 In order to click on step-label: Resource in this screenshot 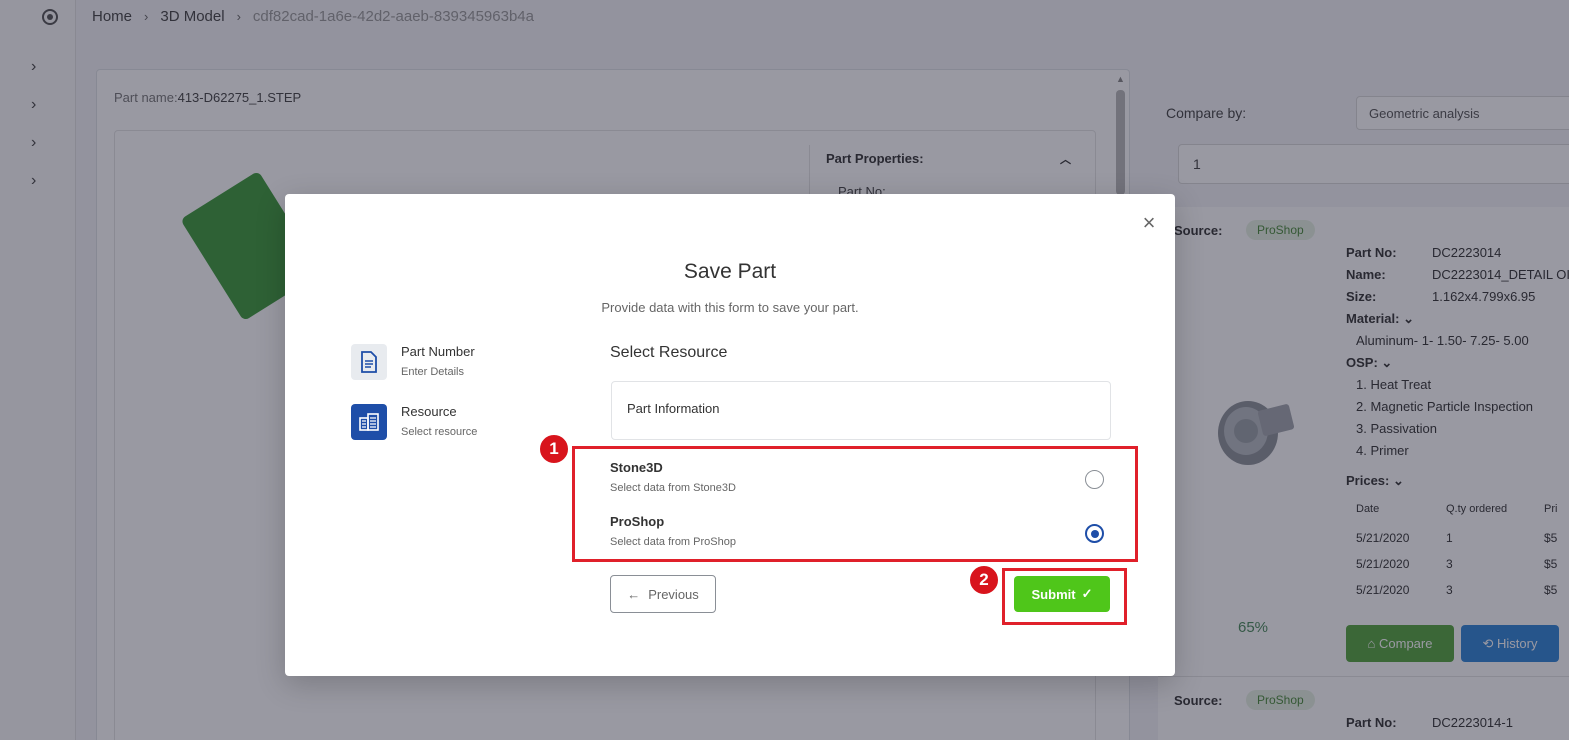, I will do `click(429, 411)`.